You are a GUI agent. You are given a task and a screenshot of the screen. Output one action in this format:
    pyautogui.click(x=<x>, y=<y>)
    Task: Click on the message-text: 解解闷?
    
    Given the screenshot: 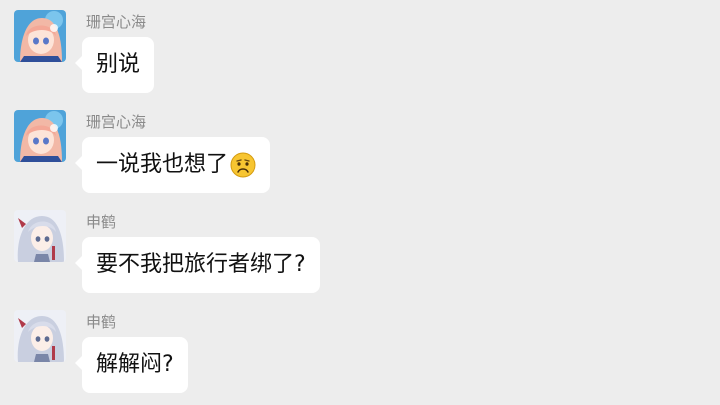 What is the action you would take?
    pyautogui.click(x=135, y=364)
    